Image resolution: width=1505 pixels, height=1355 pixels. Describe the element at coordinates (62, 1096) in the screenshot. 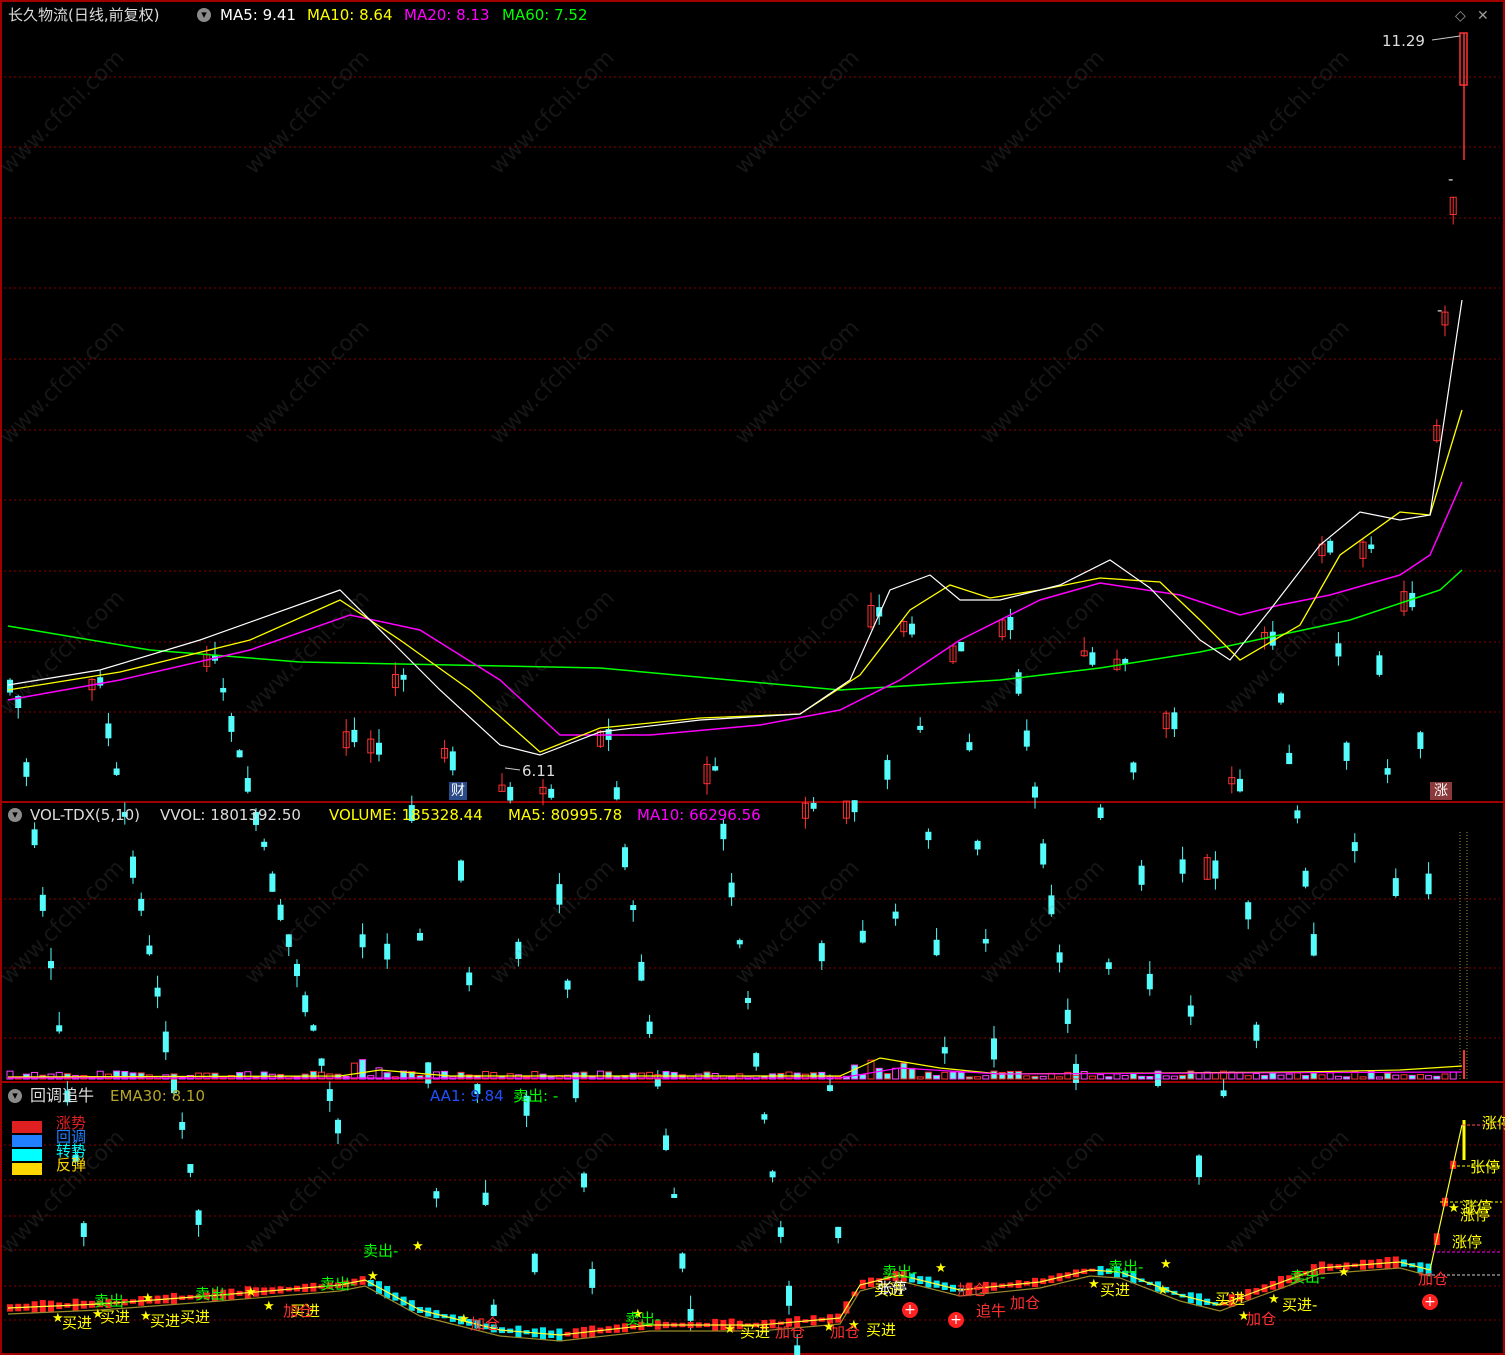

I see `bottom-indicator-name: 回调追牛` at that location.